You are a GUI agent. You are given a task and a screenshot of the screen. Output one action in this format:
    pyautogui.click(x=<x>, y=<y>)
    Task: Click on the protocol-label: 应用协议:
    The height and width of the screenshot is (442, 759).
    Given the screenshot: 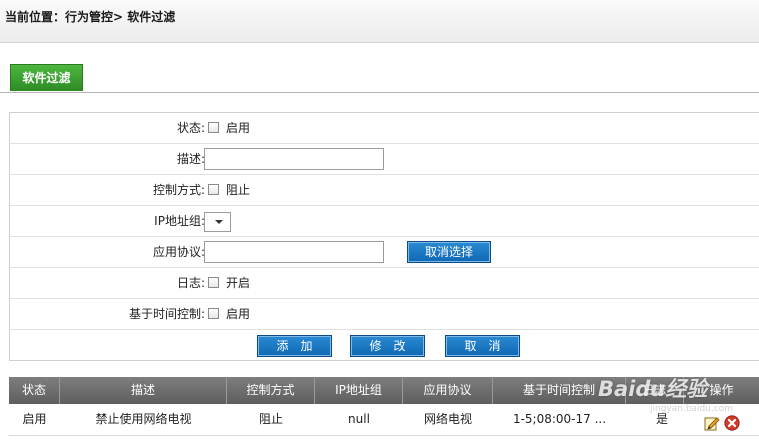 What is the action you would take?
    pyautogui.click(x=178, y=252)
    